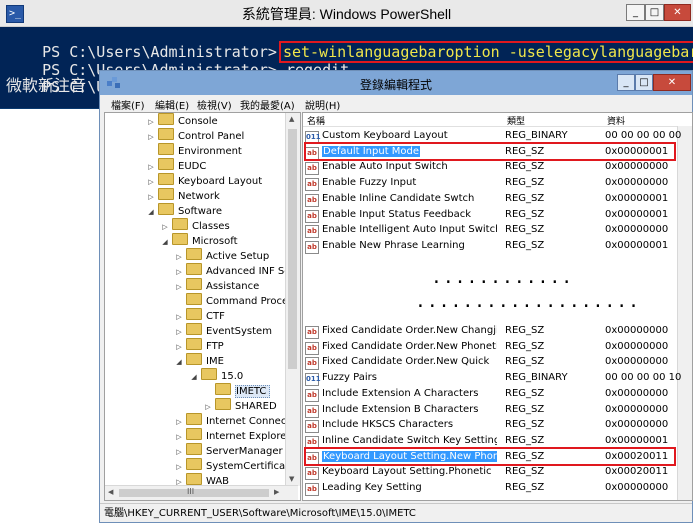  What do you see at coordinates (401, 215) in the screenshot?
I see `value-name-cell: ab Enable Input Status Feedback` at bounding box center [401, 215].